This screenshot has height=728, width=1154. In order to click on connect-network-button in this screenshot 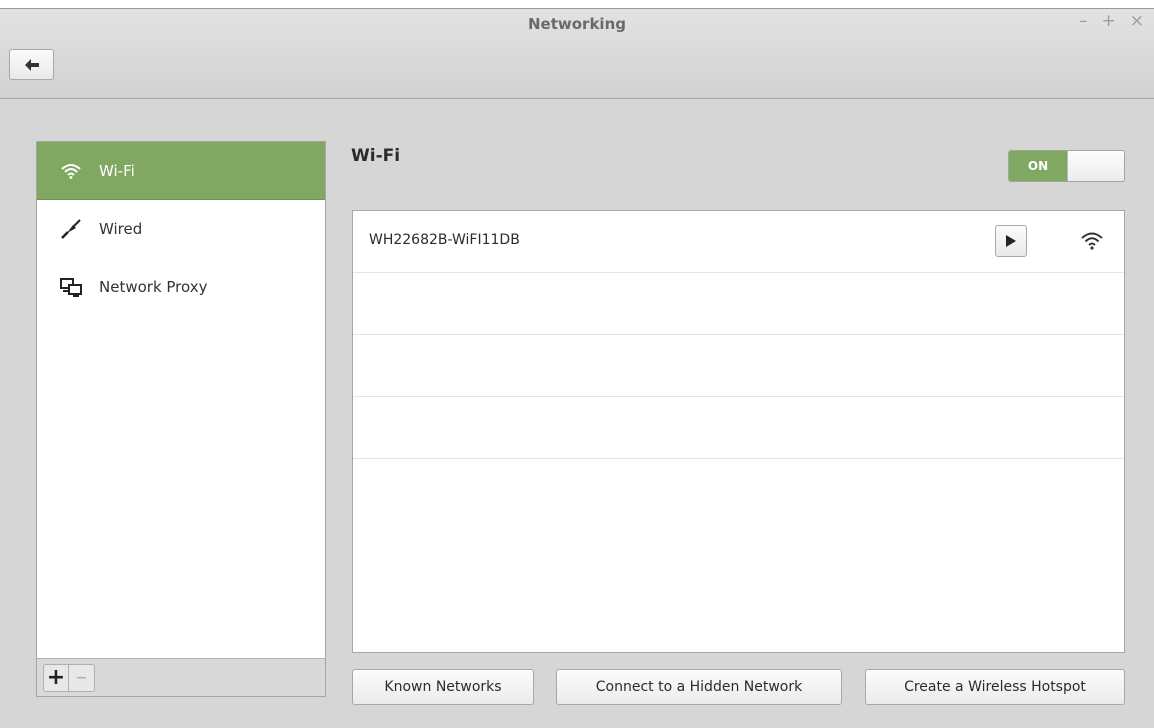, I will do `click(1011, 241)`.